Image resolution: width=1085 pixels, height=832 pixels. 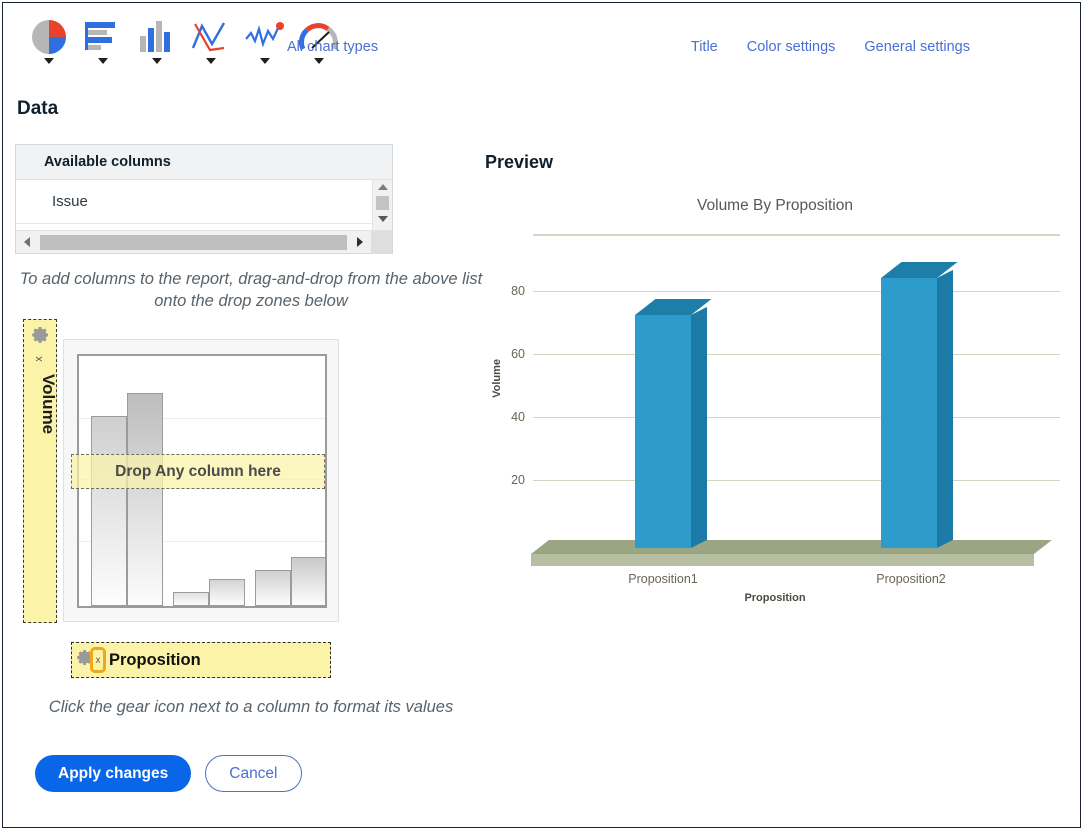 I want to click on action-button-row: Apply changes Cancel, so click(x=168, y=773).